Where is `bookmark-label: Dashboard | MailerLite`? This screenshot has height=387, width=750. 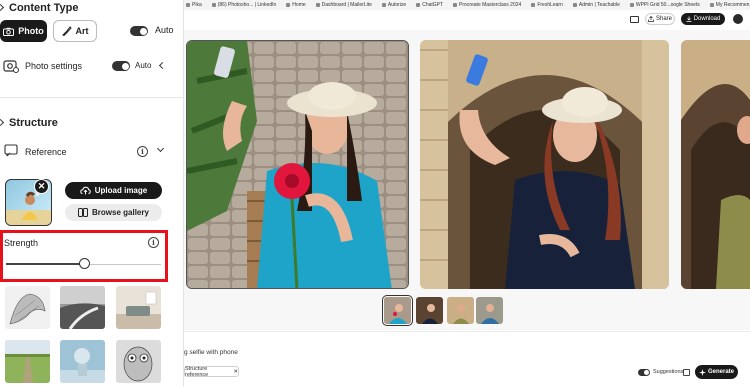 bookmark-label: Dashboard | MailerLite is located at coordinates (346, 5).